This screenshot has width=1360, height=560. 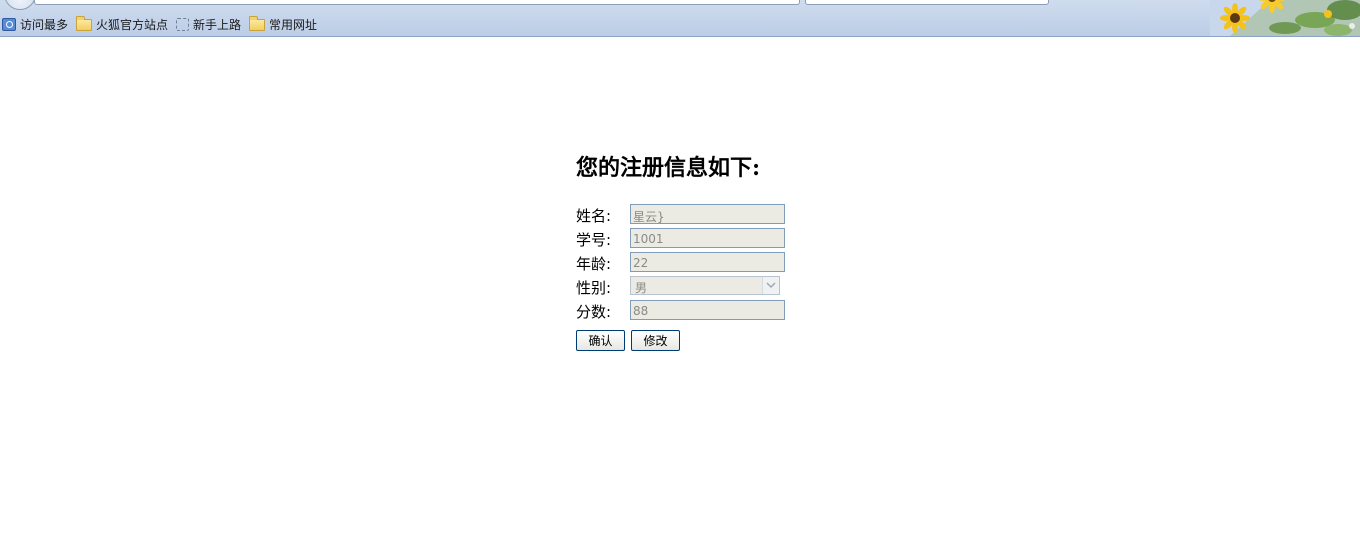 I want to click on form-row-student-id: 学号: 1001, so click(x=686, y=240).